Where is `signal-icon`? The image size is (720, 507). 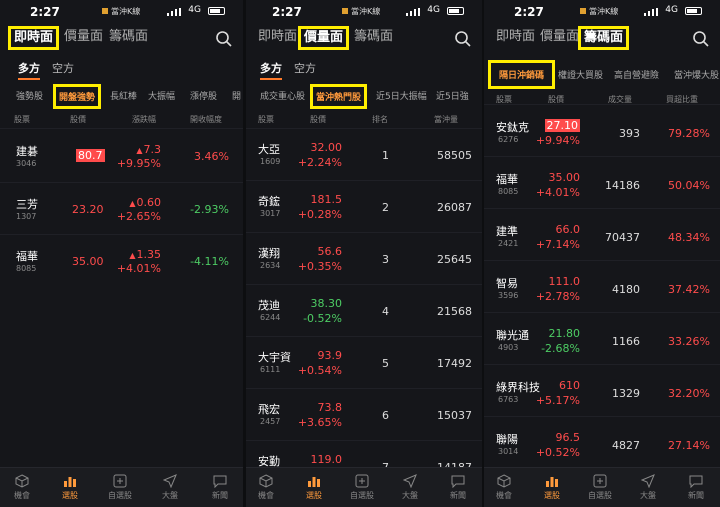
signal-icon is located at coordinates (651, 12).